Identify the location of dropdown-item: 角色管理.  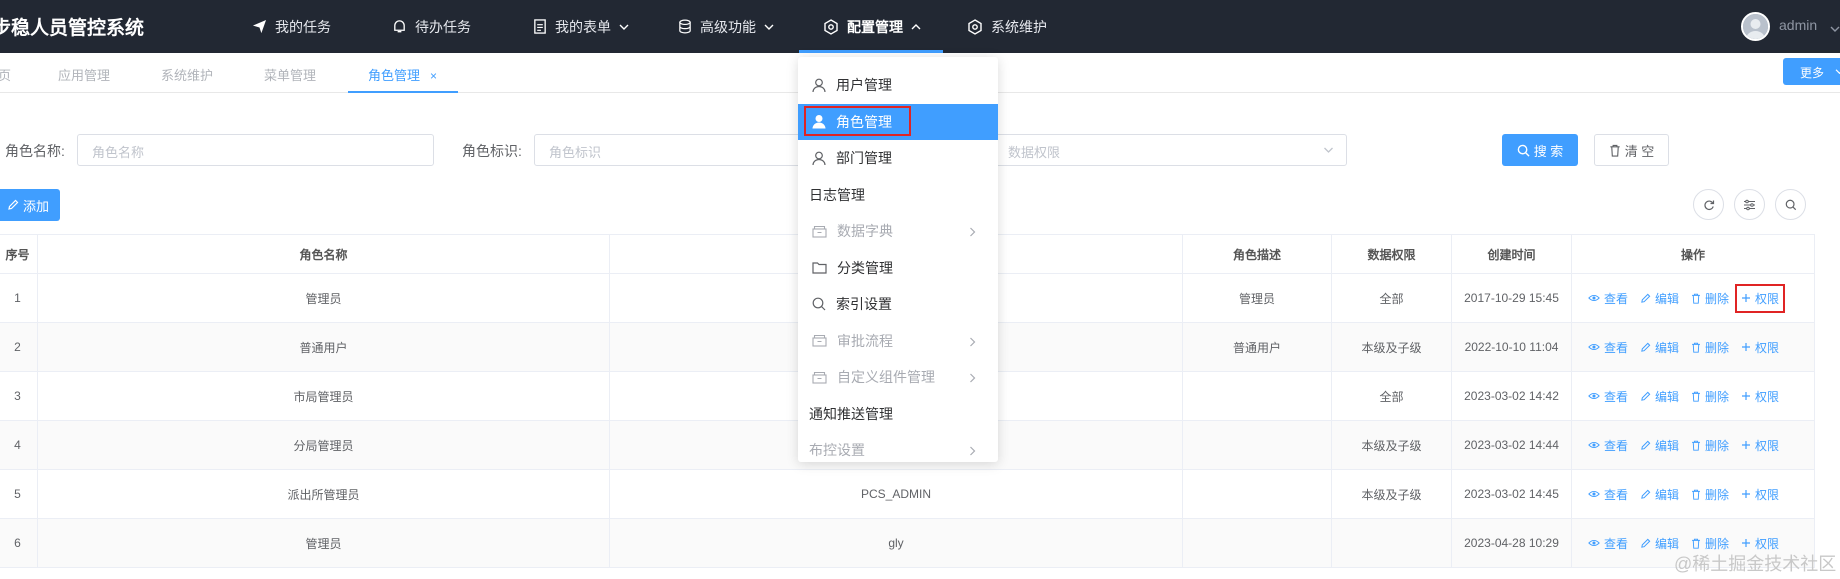
(898, 121).